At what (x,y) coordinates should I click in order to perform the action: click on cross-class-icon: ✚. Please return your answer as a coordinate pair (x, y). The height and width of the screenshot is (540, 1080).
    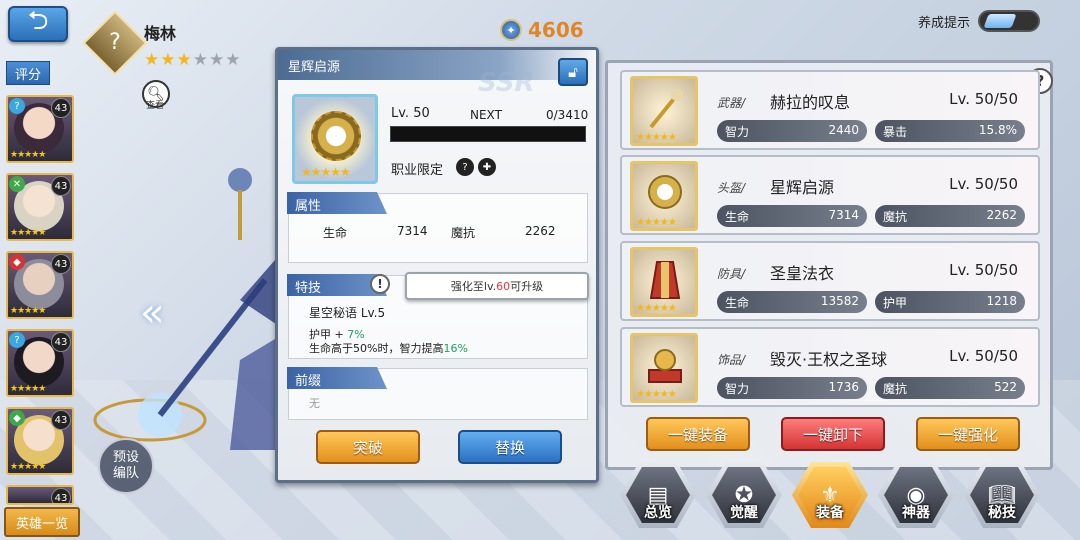
    Looking at the image, I should click on (487, 167).